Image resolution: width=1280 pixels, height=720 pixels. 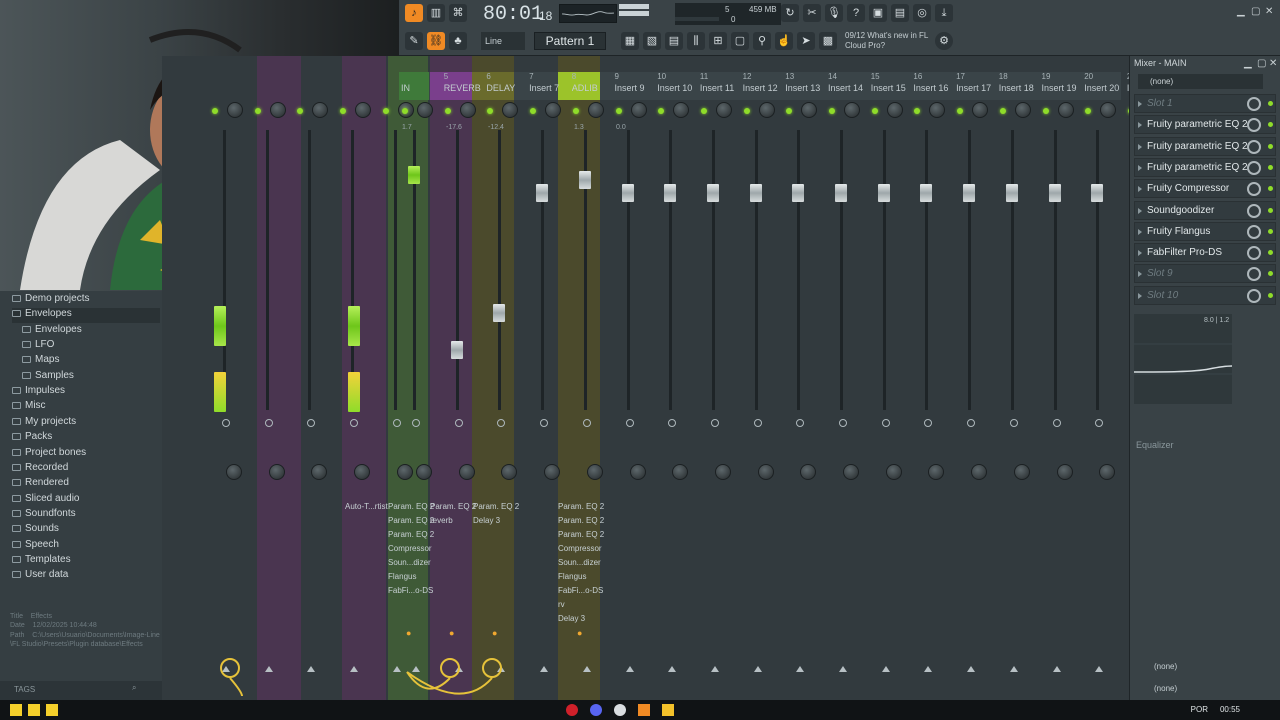 I want to click on browser-item: Soundfonts, so click(x=44, y=515).